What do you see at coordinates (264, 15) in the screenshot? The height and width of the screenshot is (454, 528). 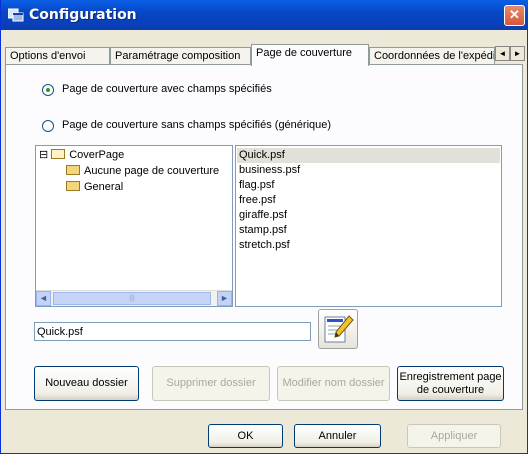 I see `title-bar: Configuration ✕` at bounding box center [264, 15].